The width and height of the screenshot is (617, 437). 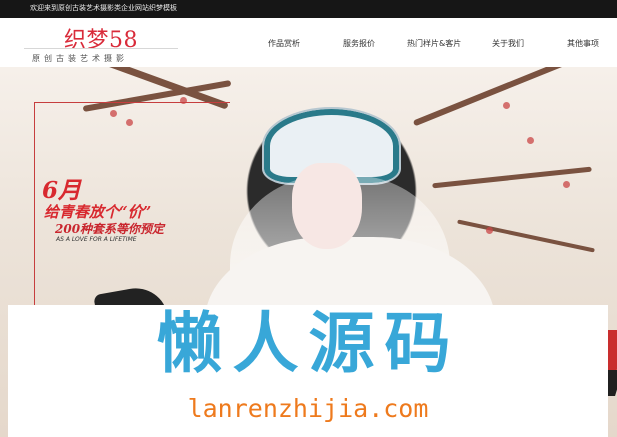 I want to click on nav-item-works: 作品赏析, so click(x=284, y=43).